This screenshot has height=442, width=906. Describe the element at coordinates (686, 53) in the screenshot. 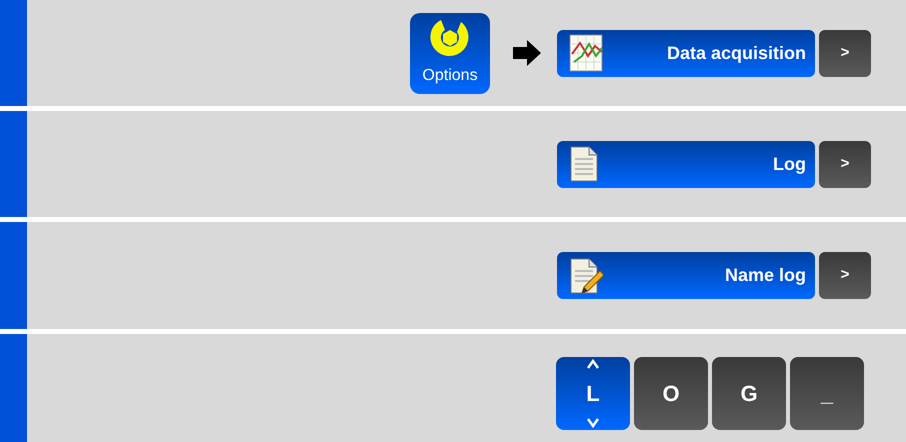

I see `menu-item-button: Data acquisition` at that location.